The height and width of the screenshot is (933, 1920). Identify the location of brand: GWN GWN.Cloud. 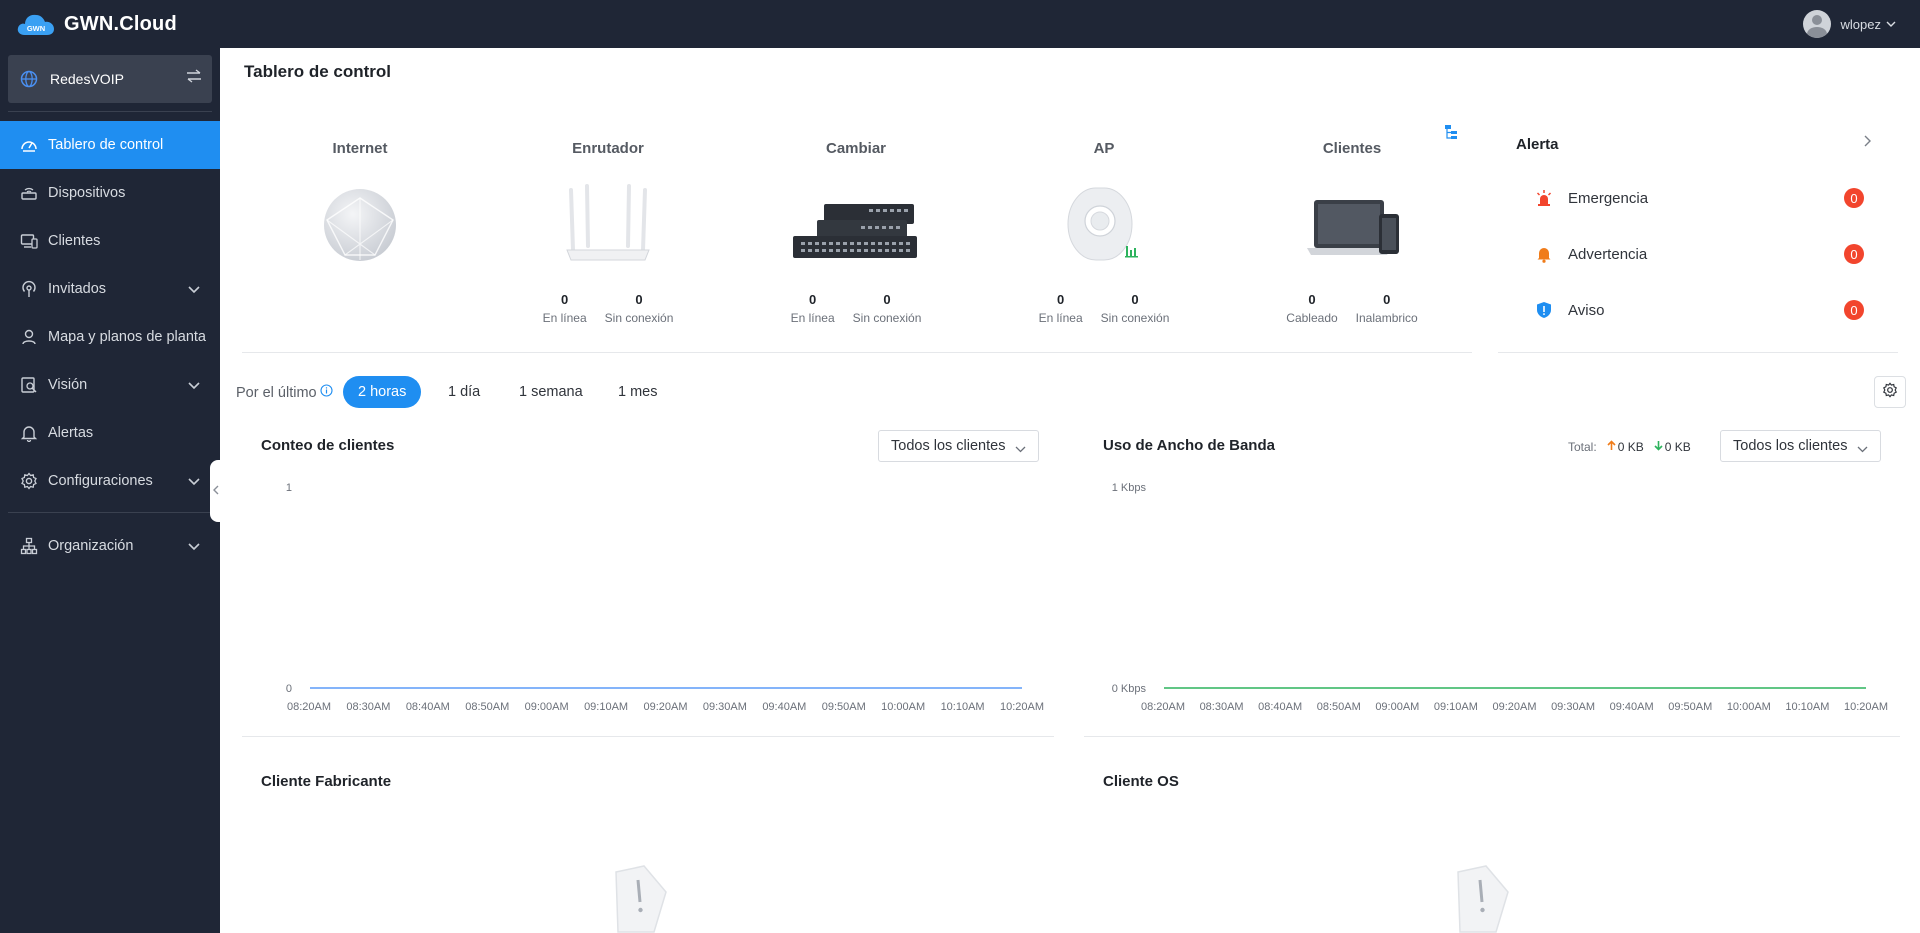
(88, 24).